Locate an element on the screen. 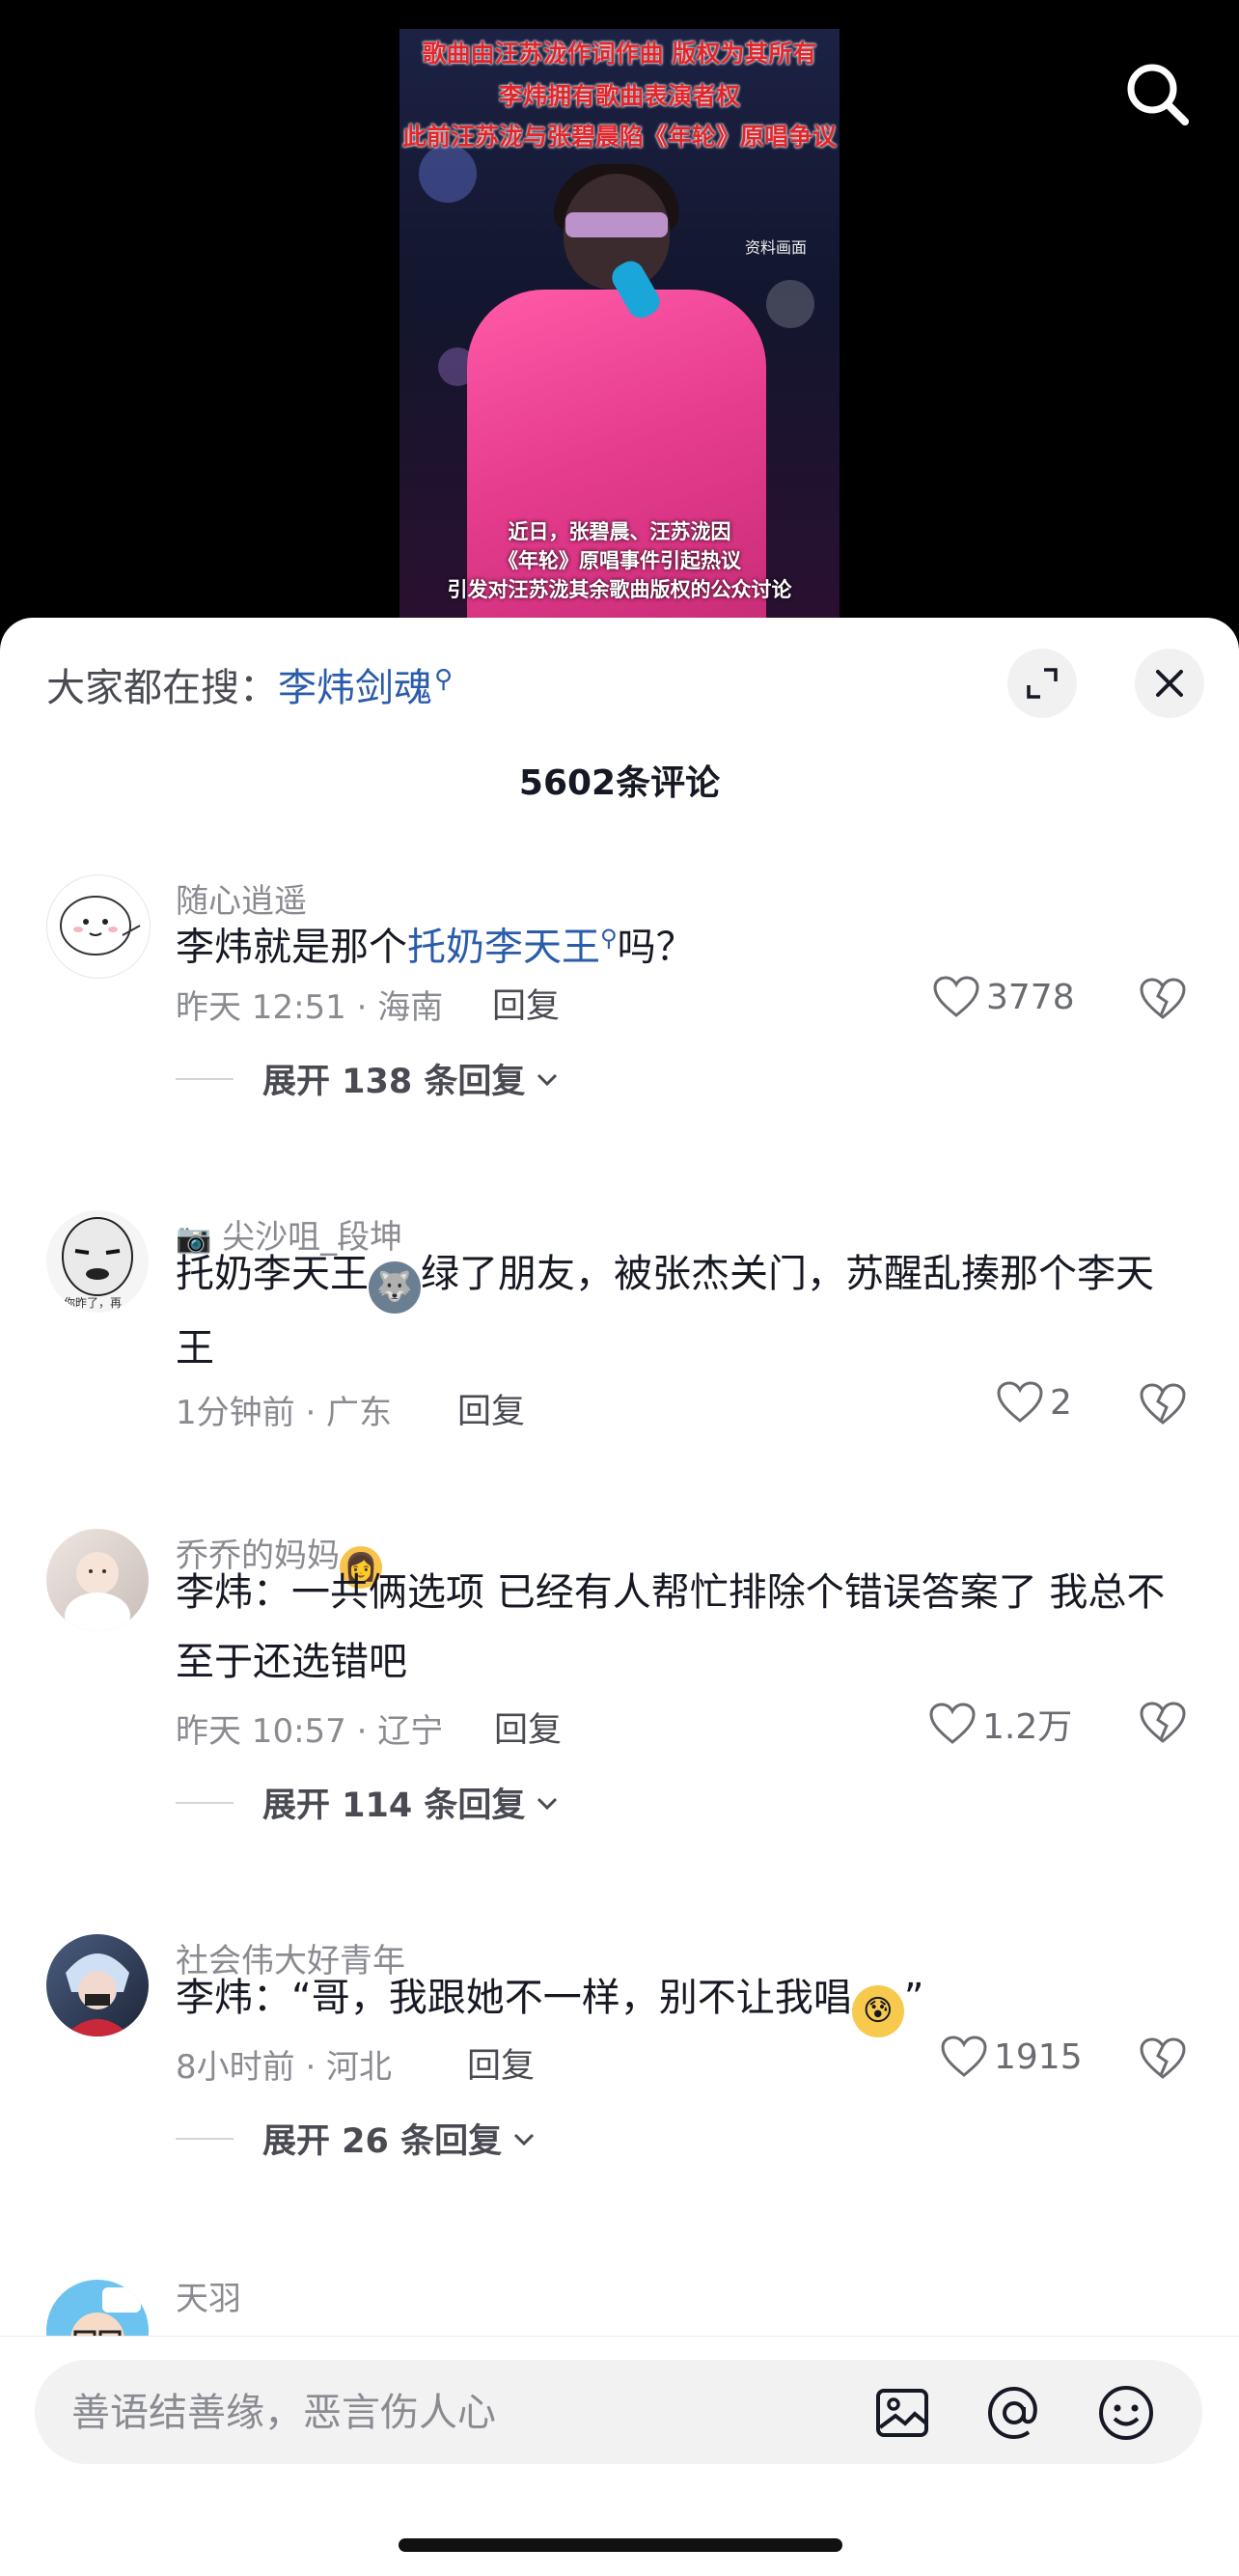 This screenshot has height=2576, width=1239. comment-text: 李炜：一共俩选项 已经有人帮忙排除个错误答案了 我总不至于还选错吧 is located at coordinates (671, 1627).